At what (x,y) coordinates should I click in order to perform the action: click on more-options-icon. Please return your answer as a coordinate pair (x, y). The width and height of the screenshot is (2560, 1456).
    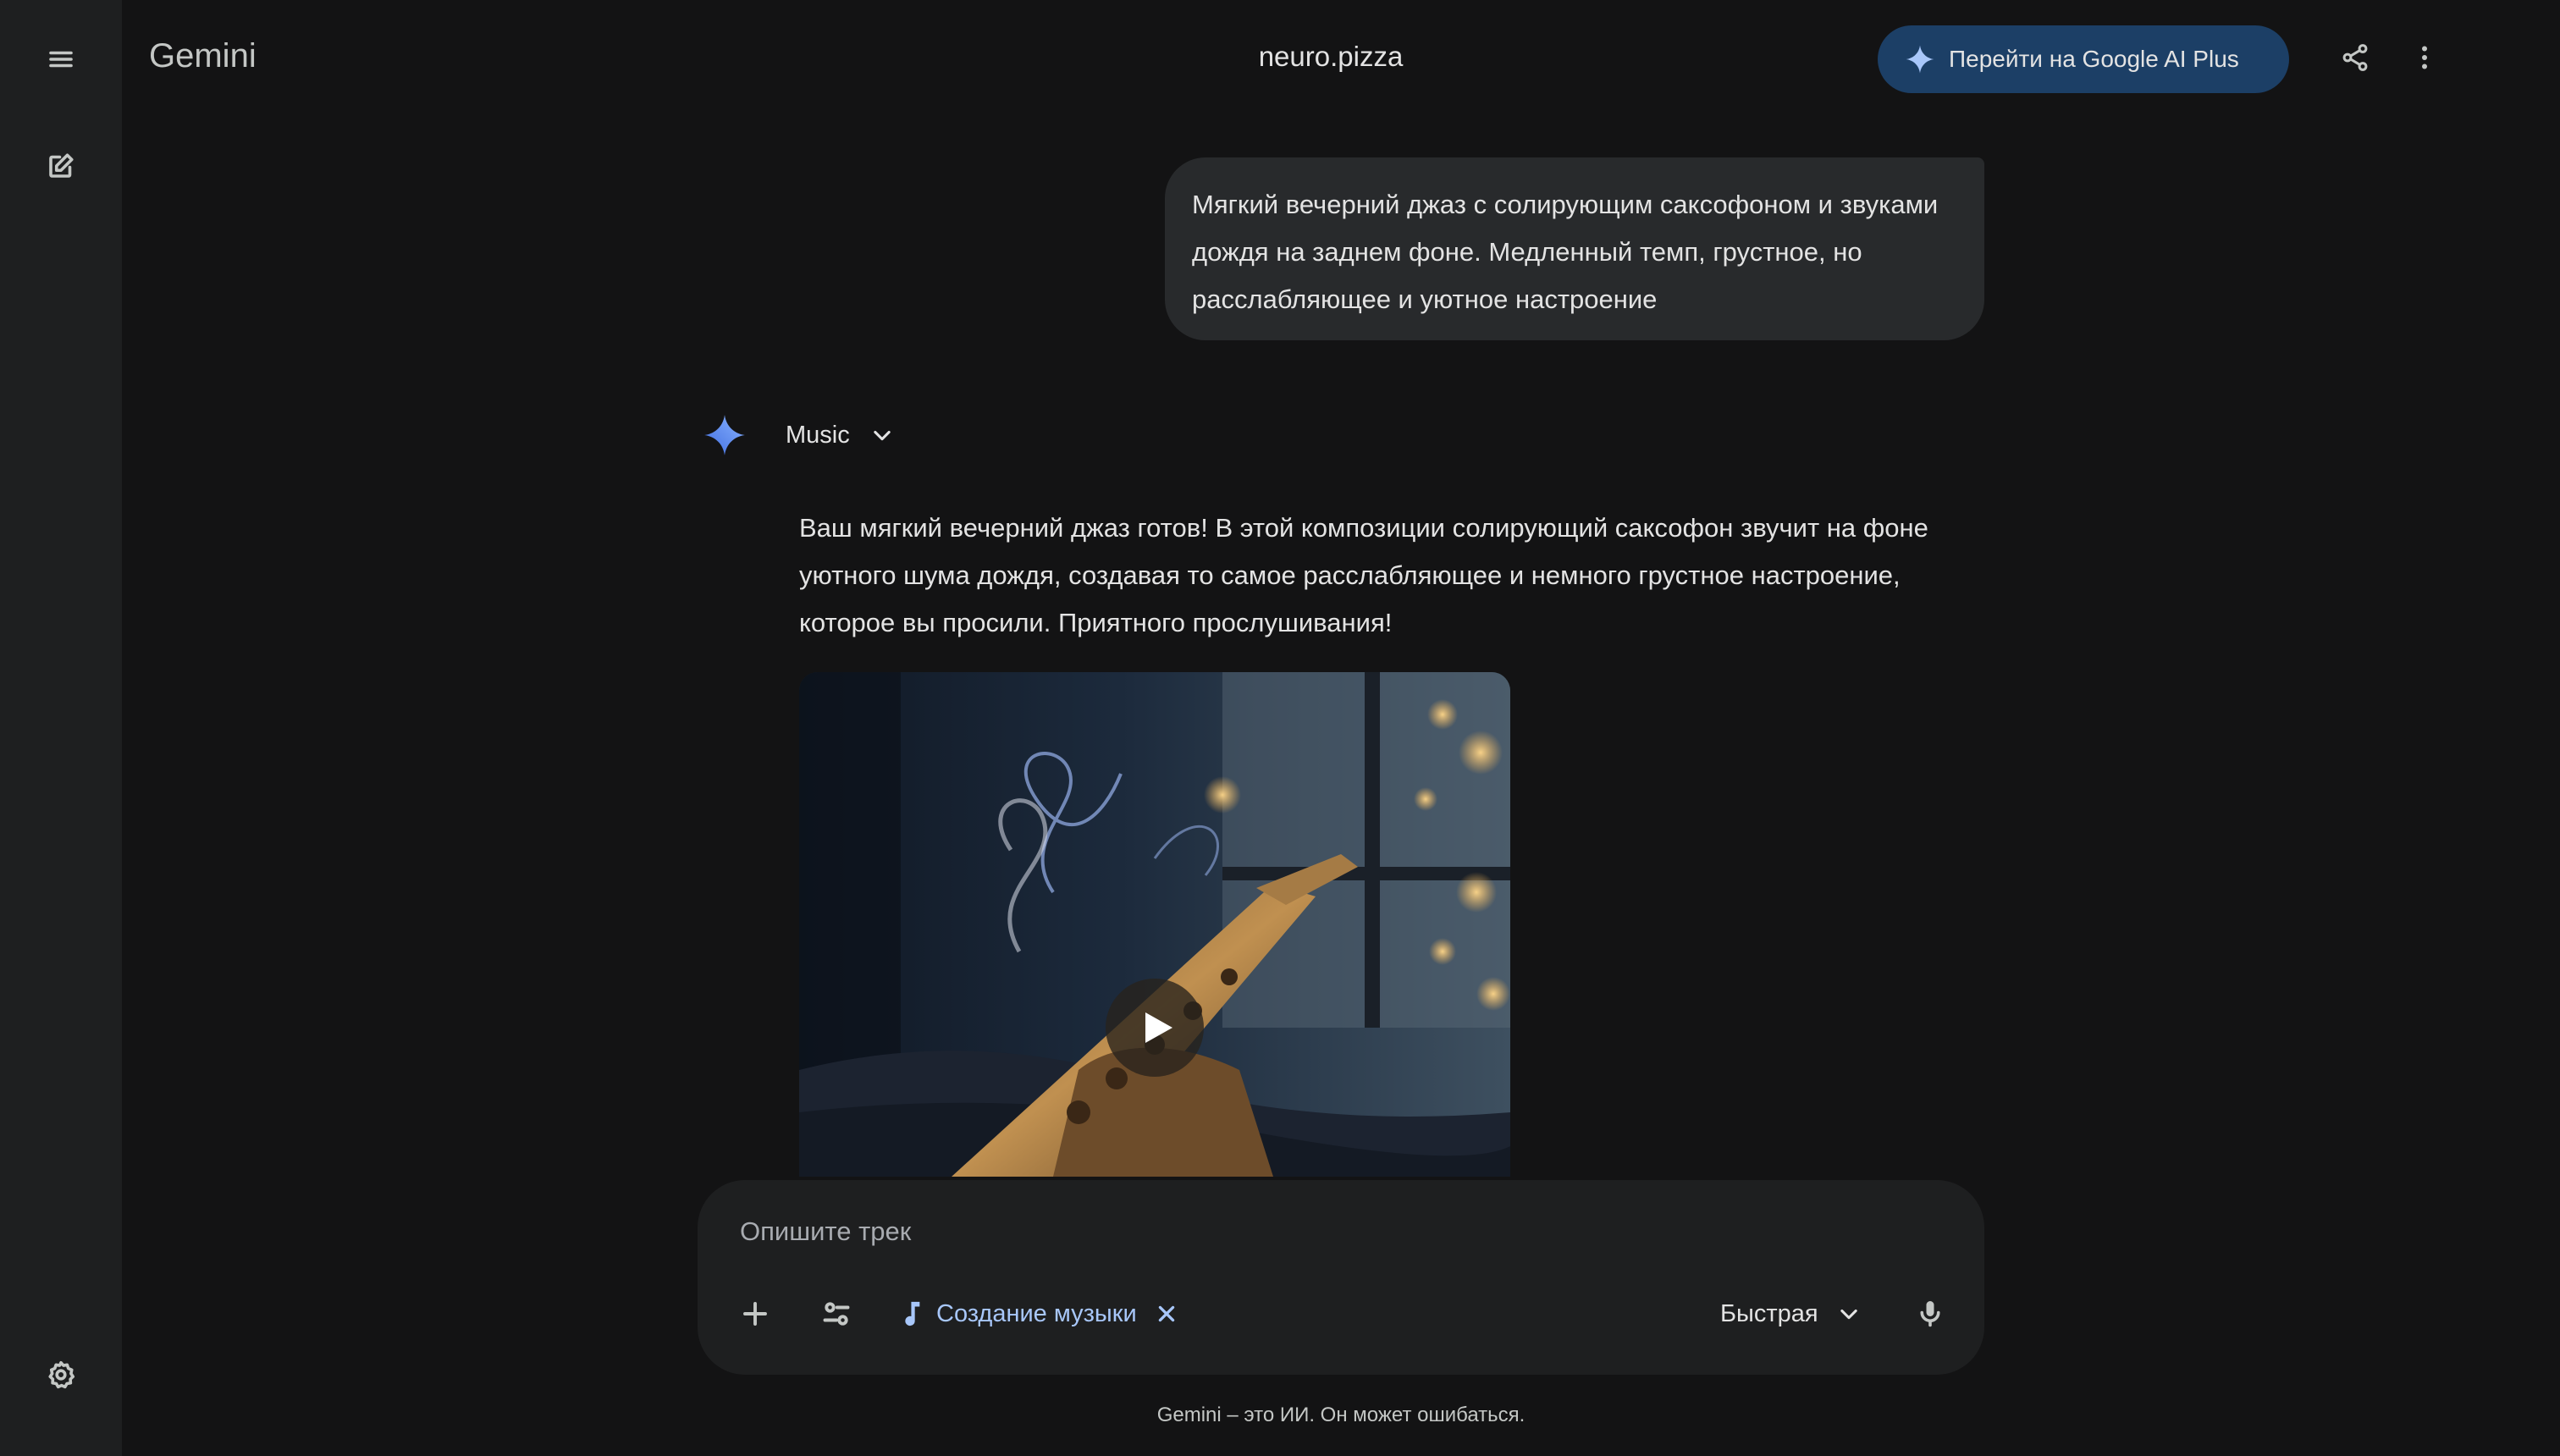
    Looking at the image, I should click on (2424, 57).